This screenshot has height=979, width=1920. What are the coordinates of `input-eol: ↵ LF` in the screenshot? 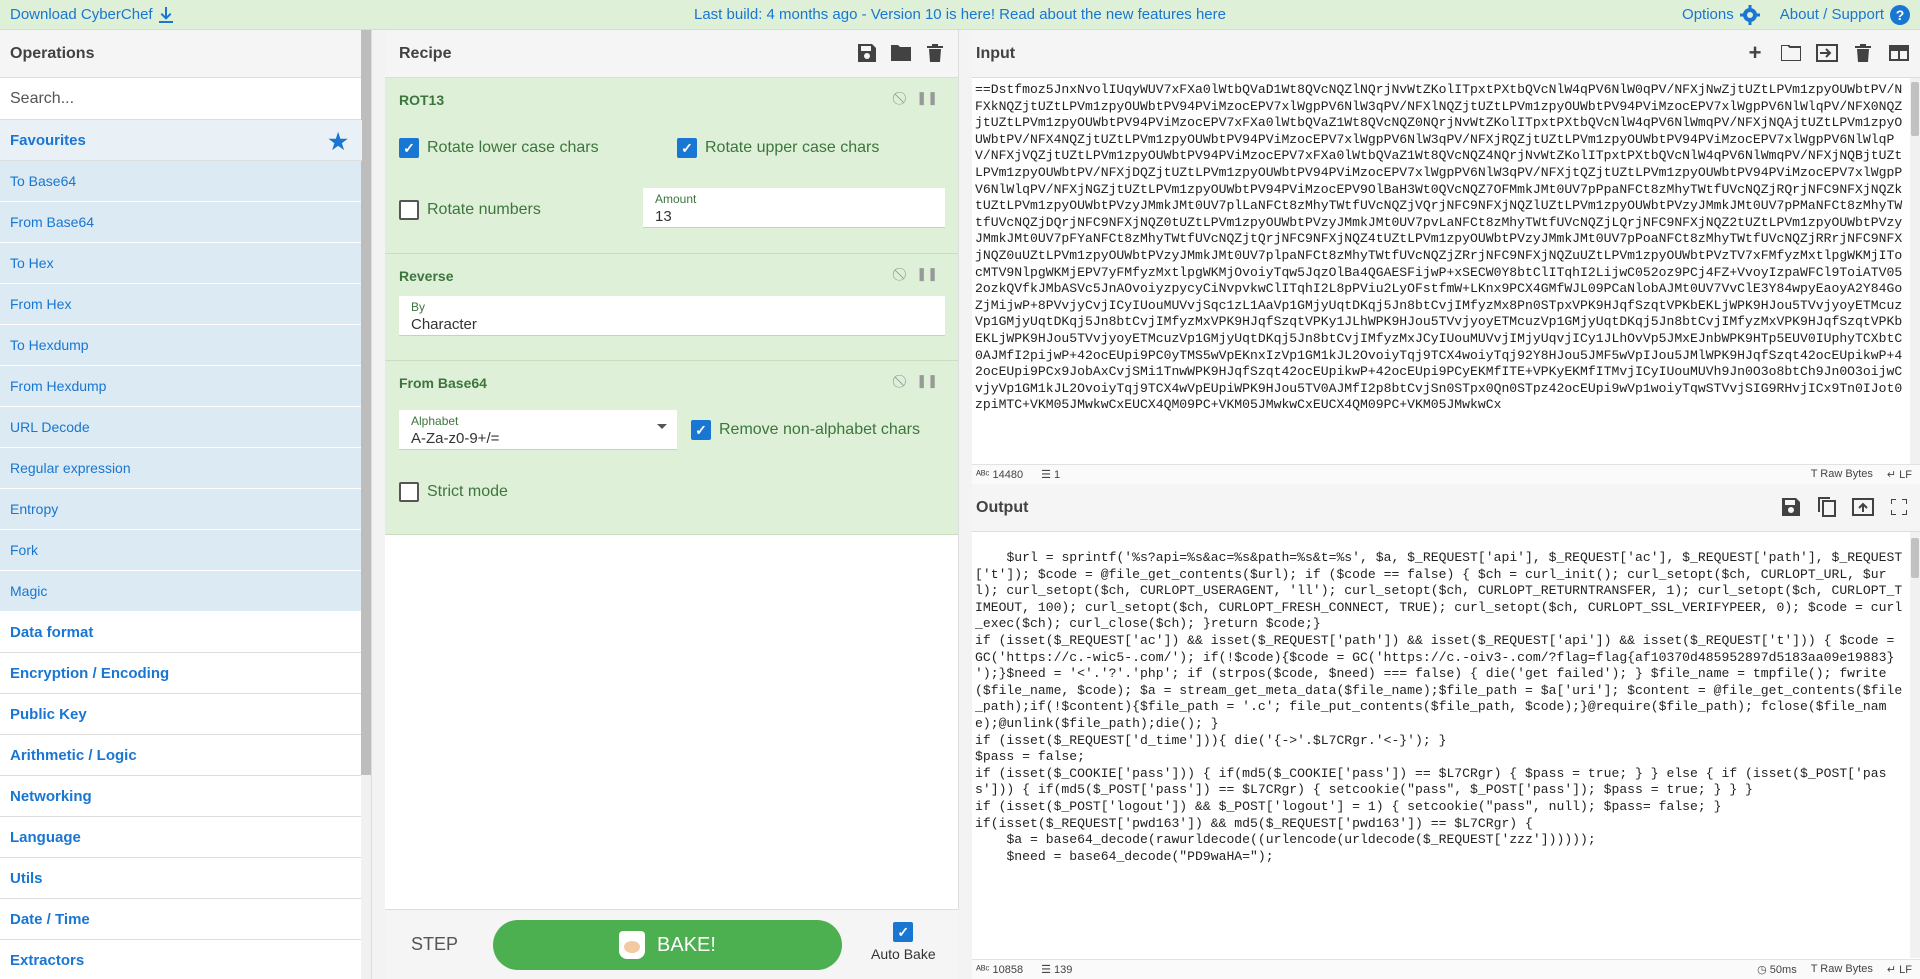 It's located at (1899, 474).